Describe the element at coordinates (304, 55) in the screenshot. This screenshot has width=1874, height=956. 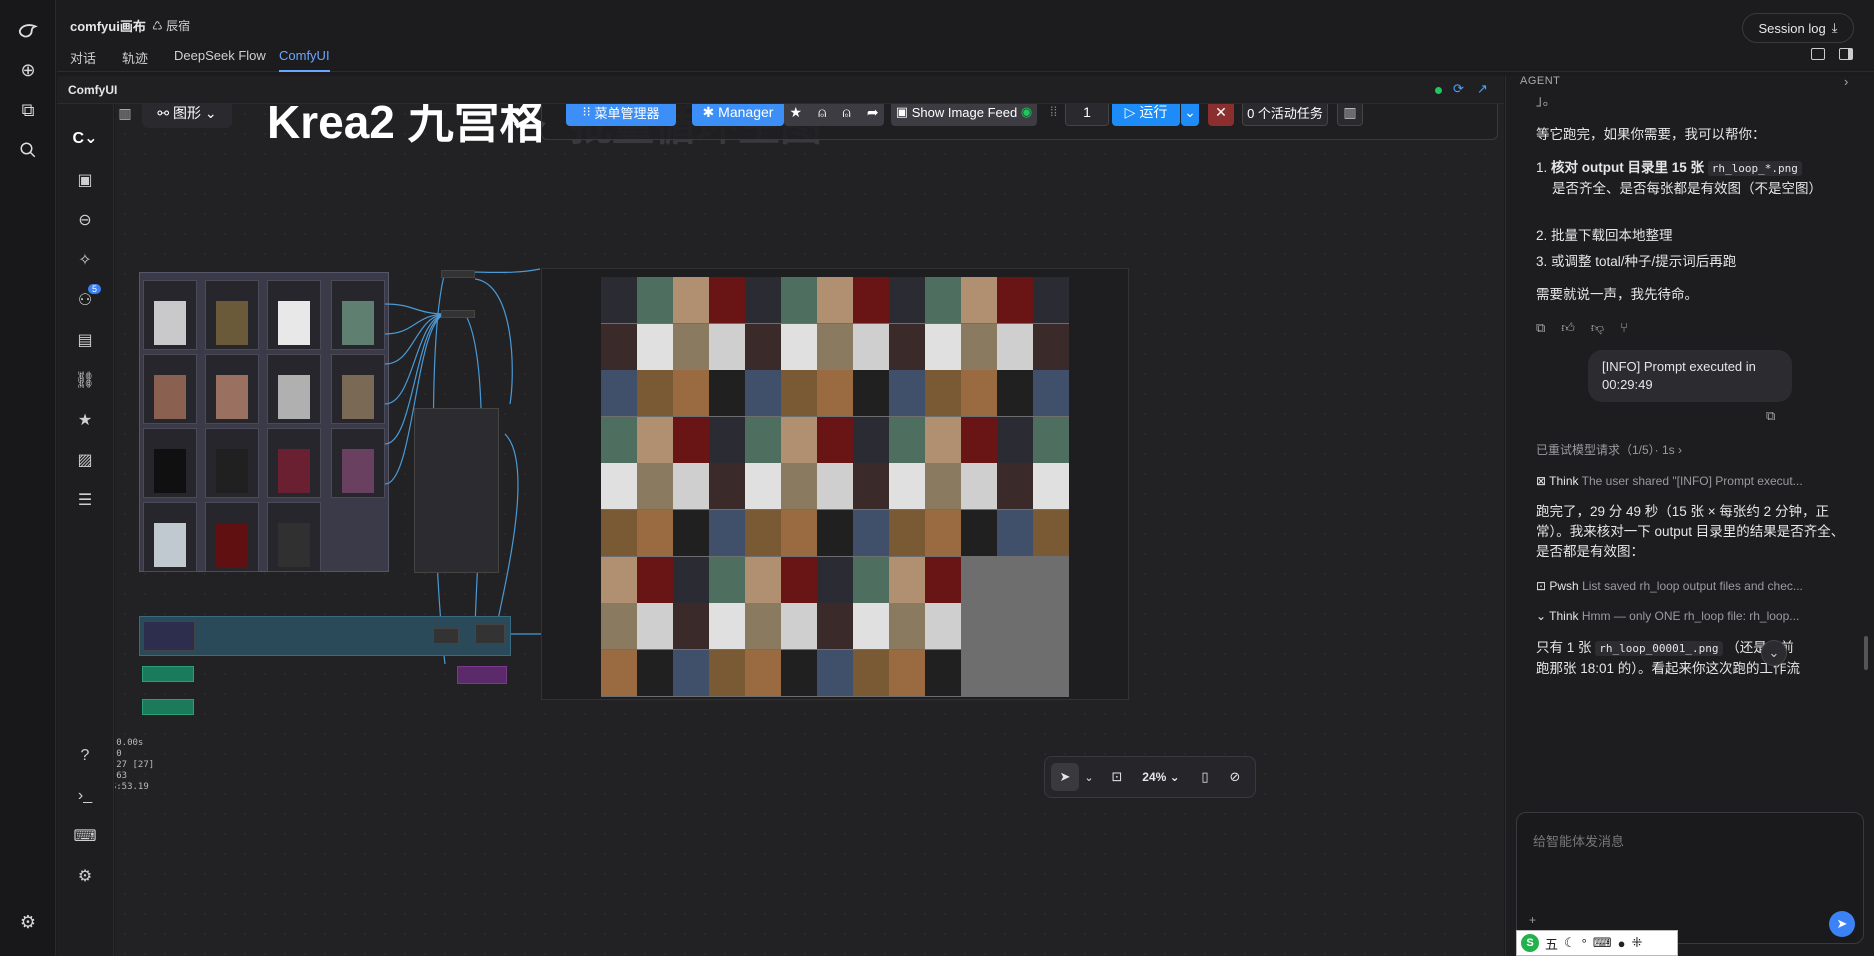
I see `tab-comfyui-label: ComfyUI` at that location.